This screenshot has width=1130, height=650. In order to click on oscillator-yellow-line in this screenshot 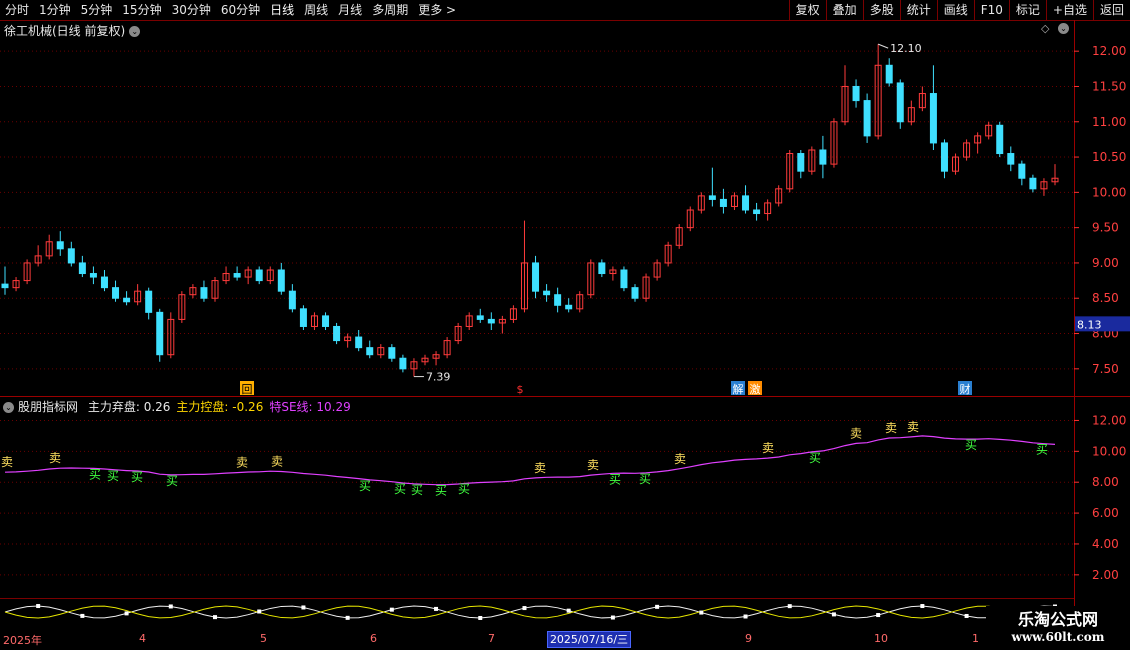, I will do `click(530, 612)`.